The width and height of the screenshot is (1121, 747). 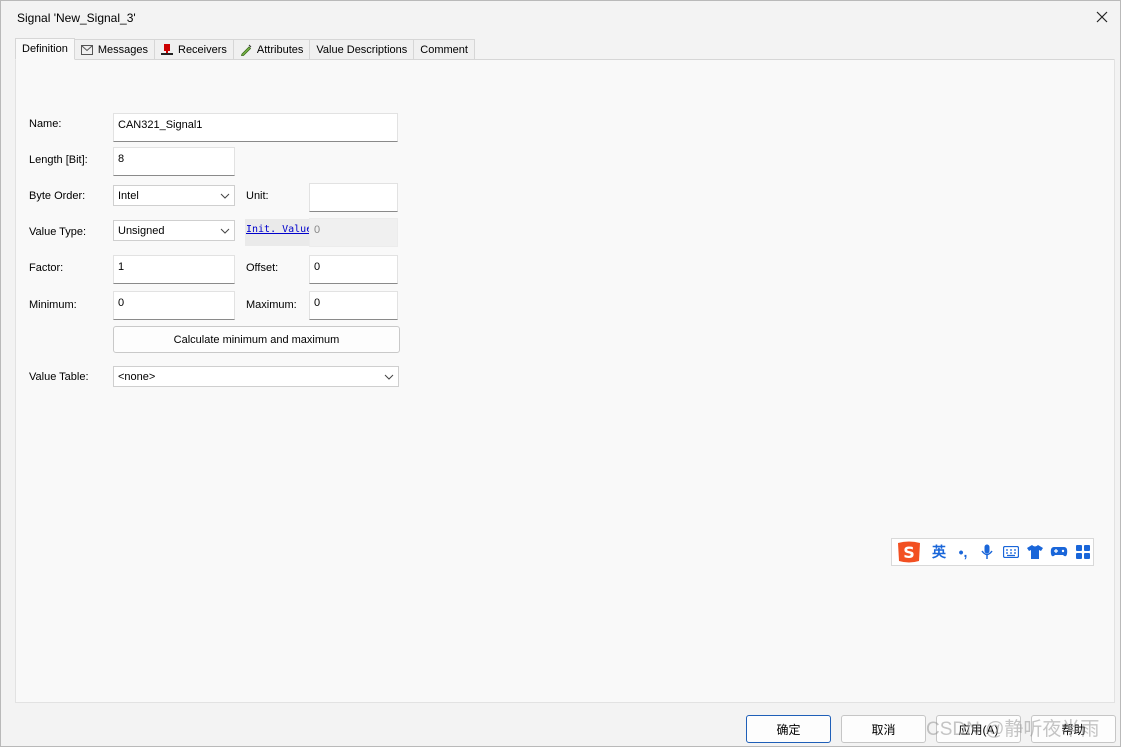 What do you see at coordinates (58, 232) in the screenshot?
I see `value-type-label: Value Type:` at bounding box center [58, 232].